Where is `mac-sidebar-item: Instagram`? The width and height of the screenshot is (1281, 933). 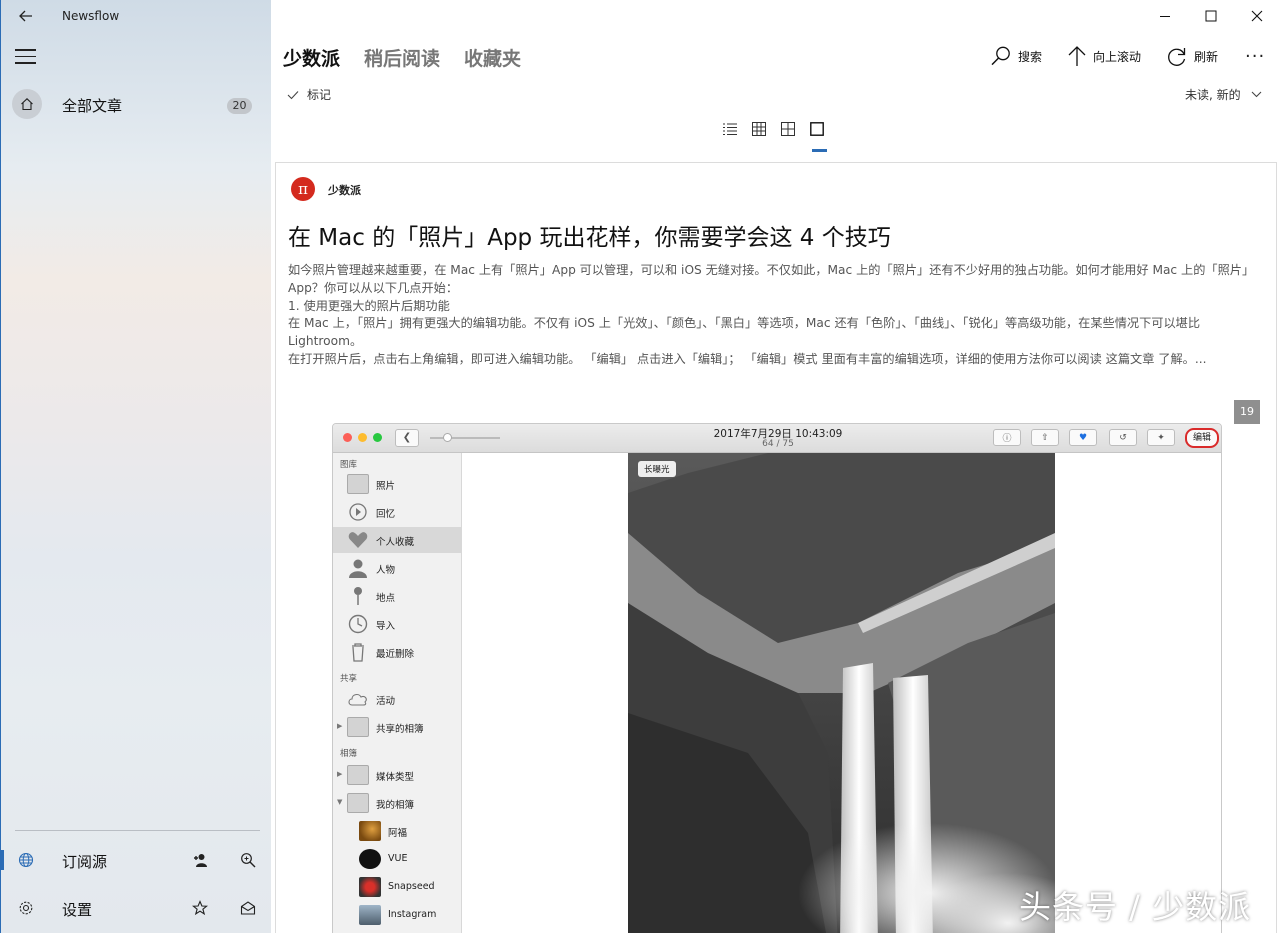 mac-sidebar-item: Instagram is located at coordinates (397, 915).